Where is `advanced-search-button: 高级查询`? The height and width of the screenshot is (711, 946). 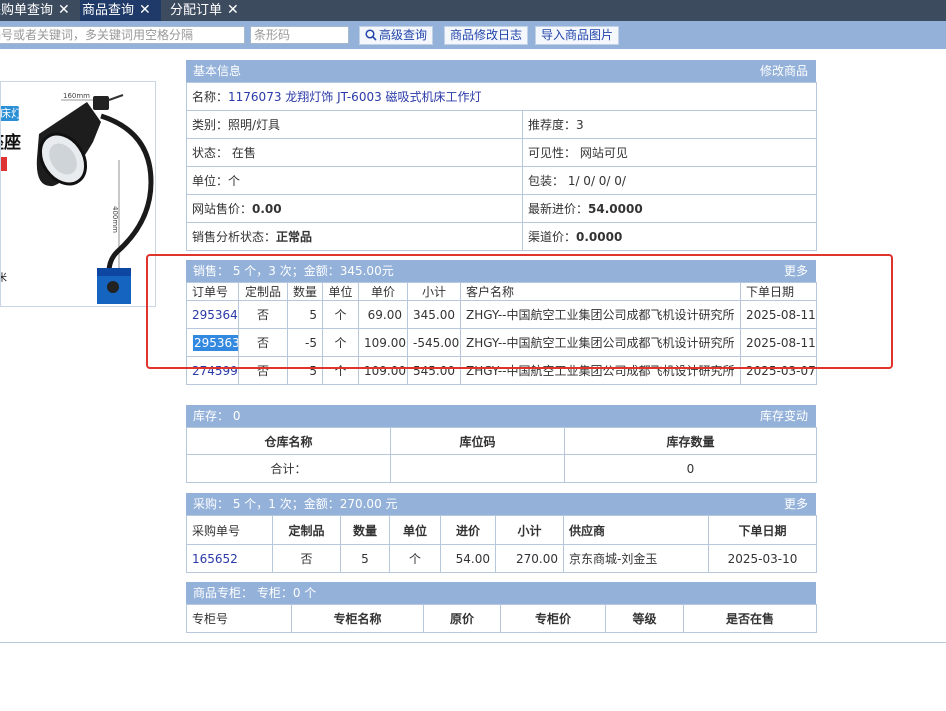 advanced-search-button: 高级查询 is located at coordinates (396, 35).